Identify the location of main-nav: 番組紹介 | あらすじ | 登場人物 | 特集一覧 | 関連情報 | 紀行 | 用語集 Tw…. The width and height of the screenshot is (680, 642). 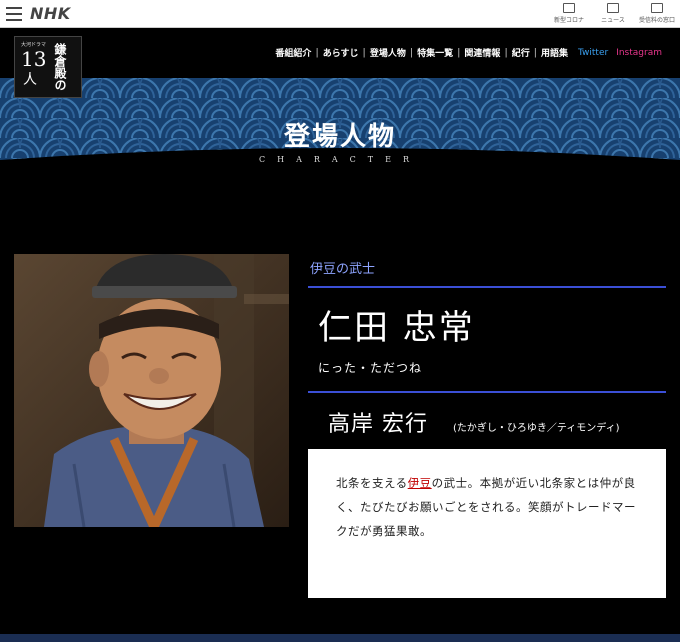
(467, 53).